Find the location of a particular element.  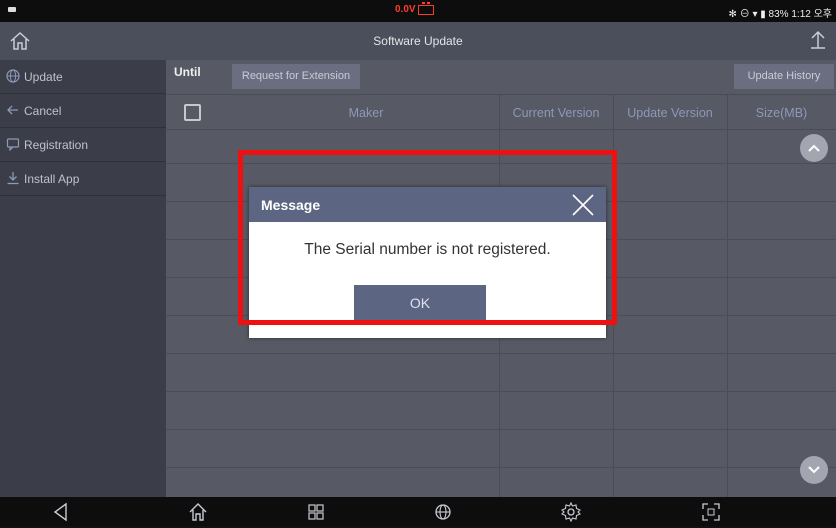

status-bar: 0.0V ✻ ⊖ ▾ ▮ 83% 1:12 오후 is located at coordinates (418, 11).